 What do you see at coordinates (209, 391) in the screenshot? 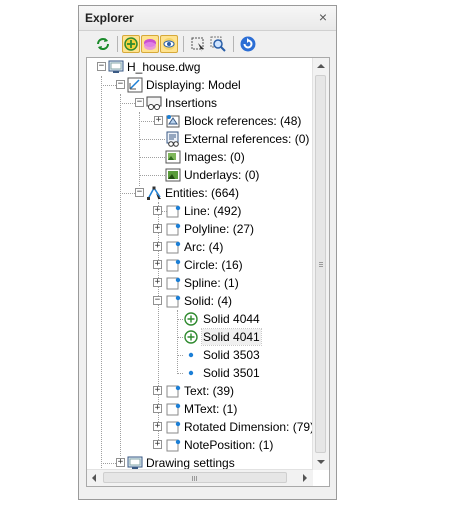
I see `tree-label-text: Text: (39)` at bounding box center [209, 391].